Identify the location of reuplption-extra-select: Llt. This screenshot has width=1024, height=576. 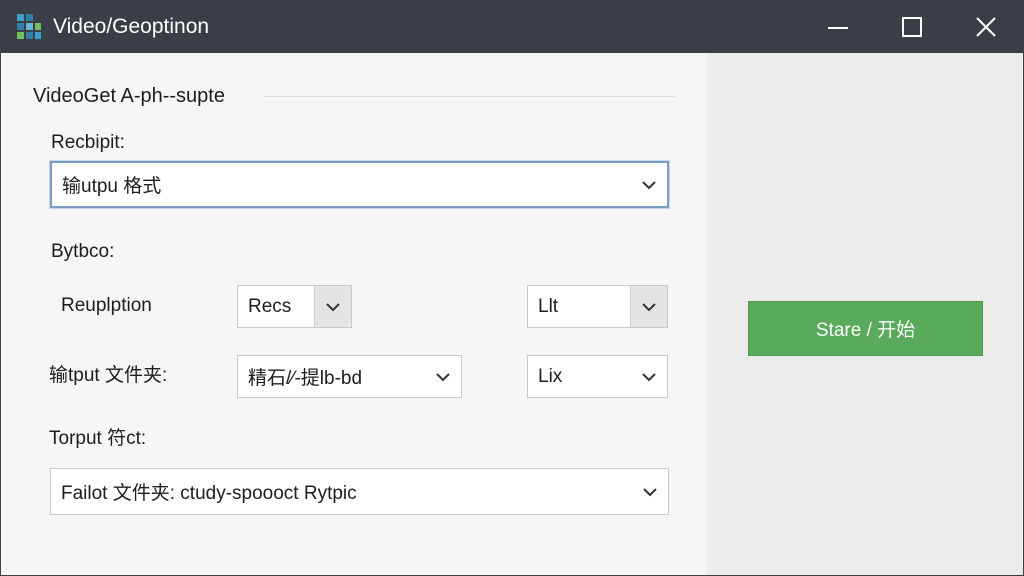
(597, 306).